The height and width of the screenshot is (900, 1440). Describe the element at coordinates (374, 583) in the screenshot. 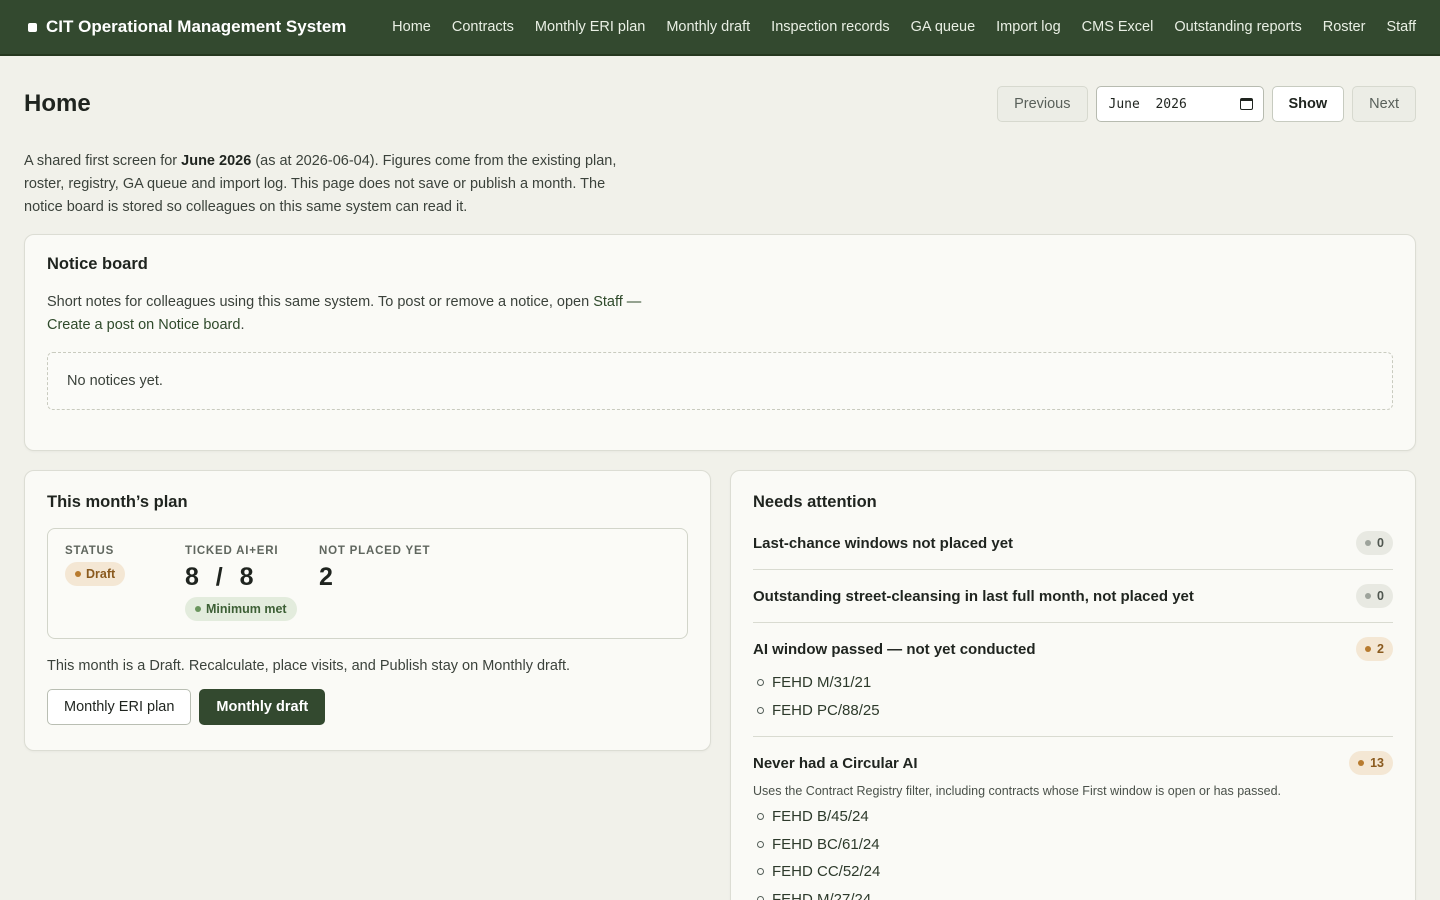

I see `not-placed-stat: NOT PLACED YET 2` at that location.